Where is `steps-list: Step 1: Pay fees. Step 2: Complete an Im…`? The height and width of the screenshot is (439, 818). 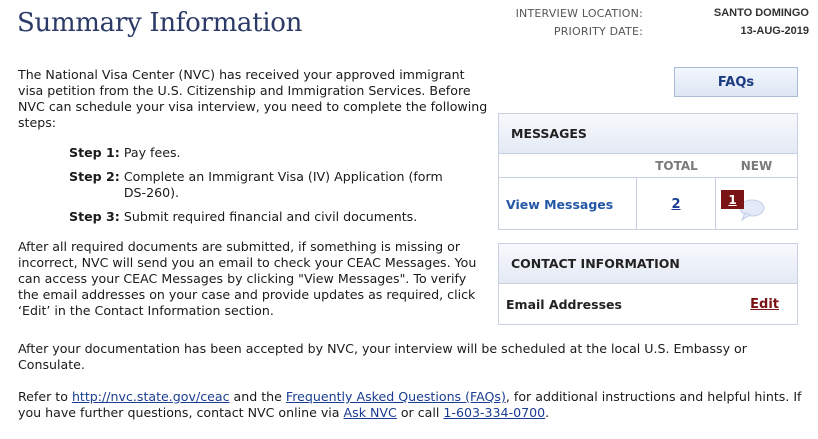
steps-list: Step 1: Pay fees. Step 2: Complete an Im… is located at coordinates (278, 185).